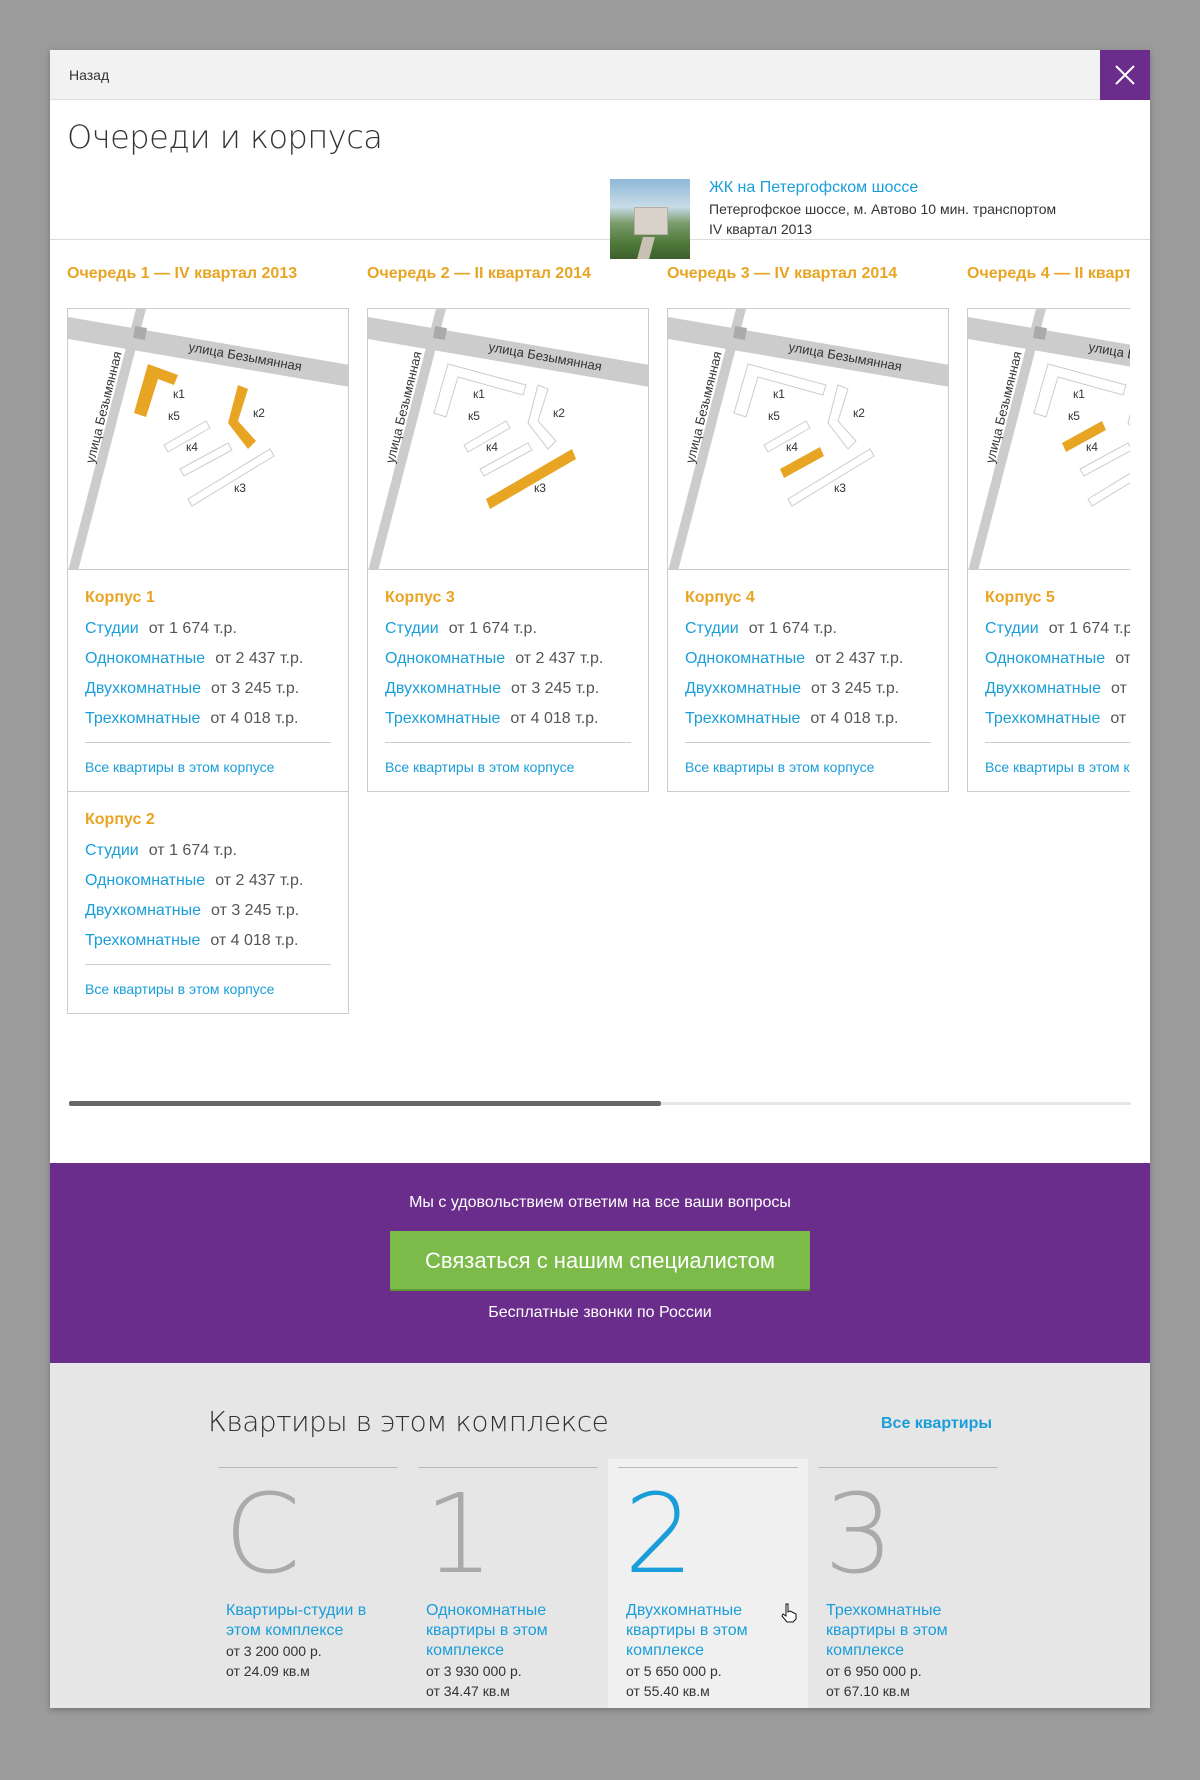  I want to click on carousel-scrollbar, so click(600, 1103).